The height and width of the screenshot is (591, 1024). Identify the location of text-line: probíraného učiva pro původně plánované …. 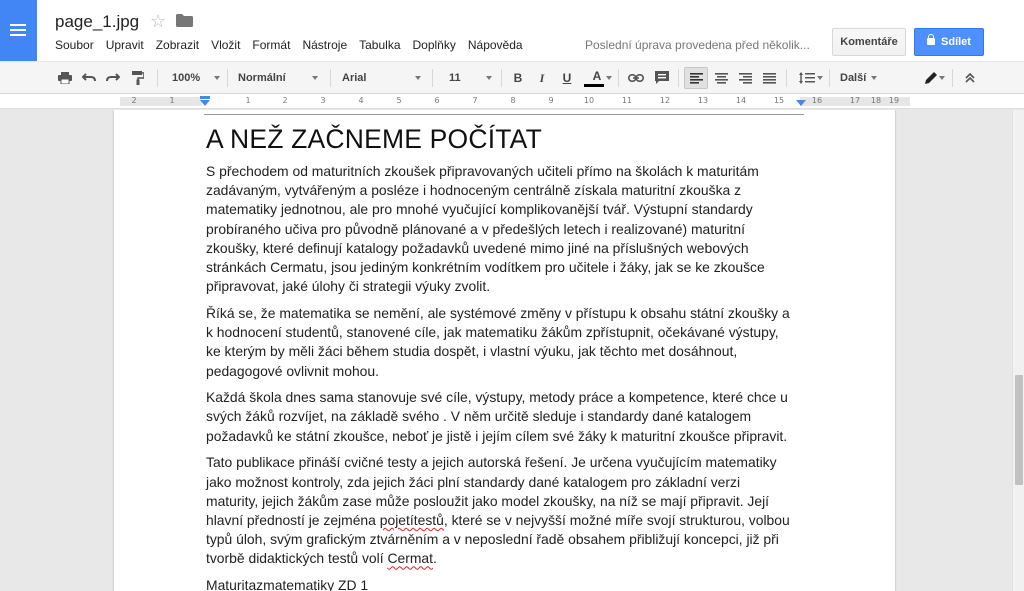
(475, 228).